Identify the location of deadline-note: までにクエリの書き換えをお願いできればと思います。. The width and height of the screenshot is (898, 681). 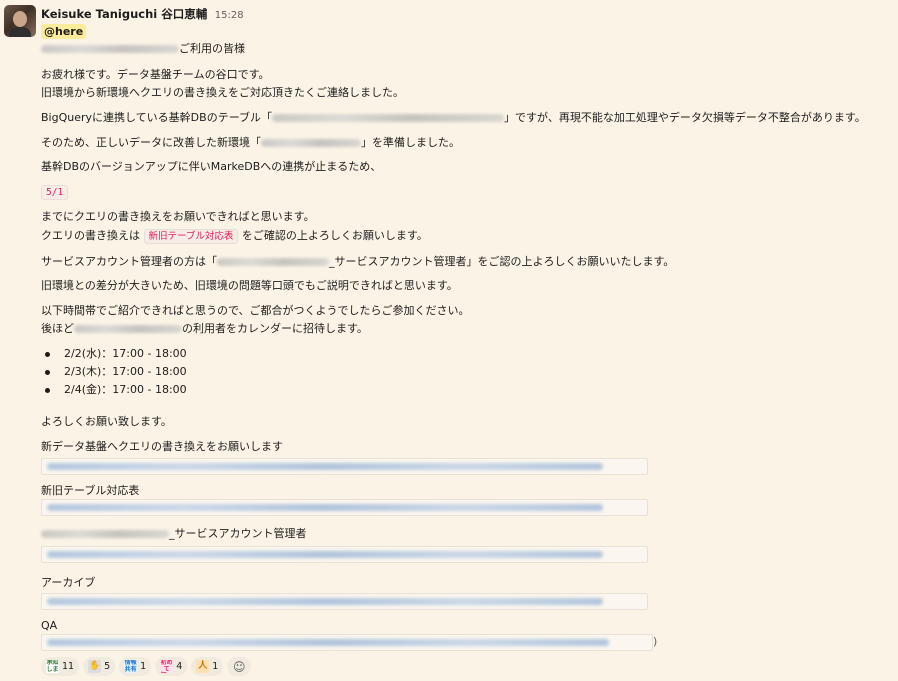
(178, 216).